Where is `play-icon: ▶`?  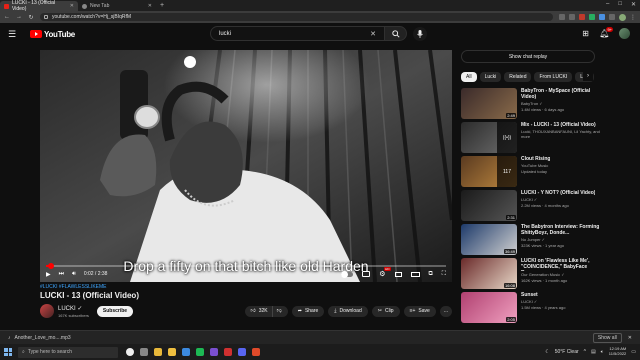 play-icon: ▶ is located at coordinates (48, 274).